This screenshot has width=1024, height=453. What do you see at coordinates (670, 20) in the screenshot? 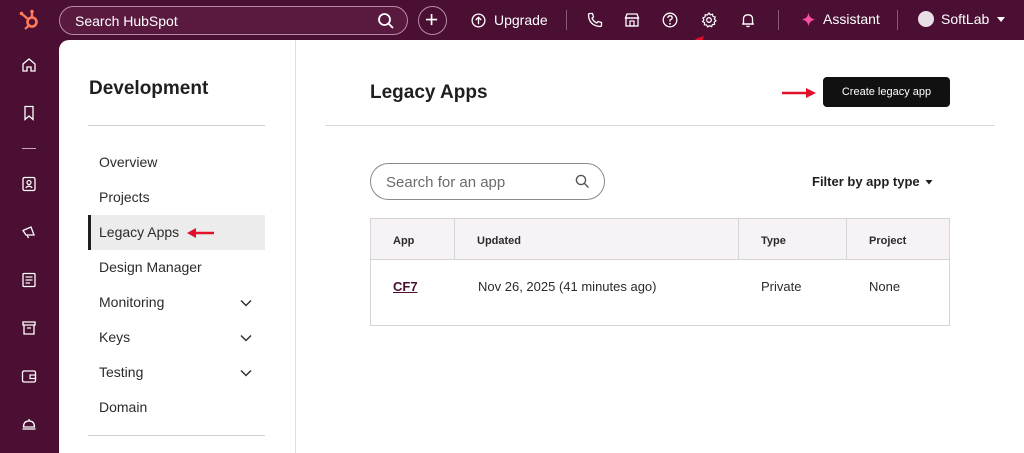
I see `help-icon` at bounding box center [670, 20].